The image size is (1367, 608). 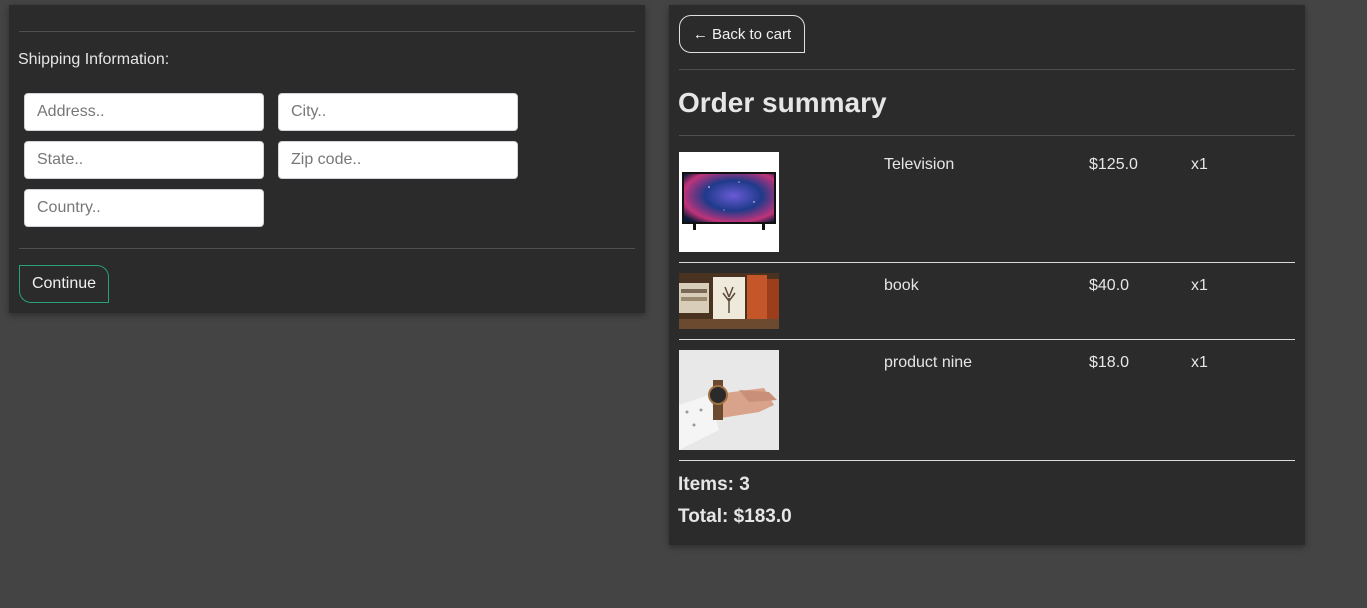 What do you see at coordinates (144, 112) in the screenshot?
I see `address-input` at bounding box center [144, 112].